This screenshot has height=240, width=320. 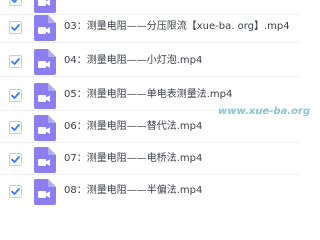 I want to click on file-name: 04：测量电阻——小灯泡.mp4, so click(x=133, y=60).